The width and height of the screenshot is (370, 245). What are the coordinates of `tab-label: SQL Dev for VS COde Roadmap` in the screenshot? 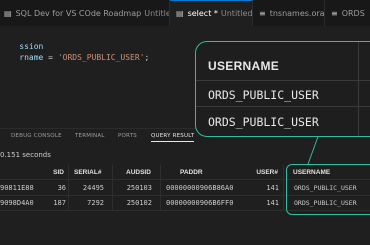 It's located at (78, 13).